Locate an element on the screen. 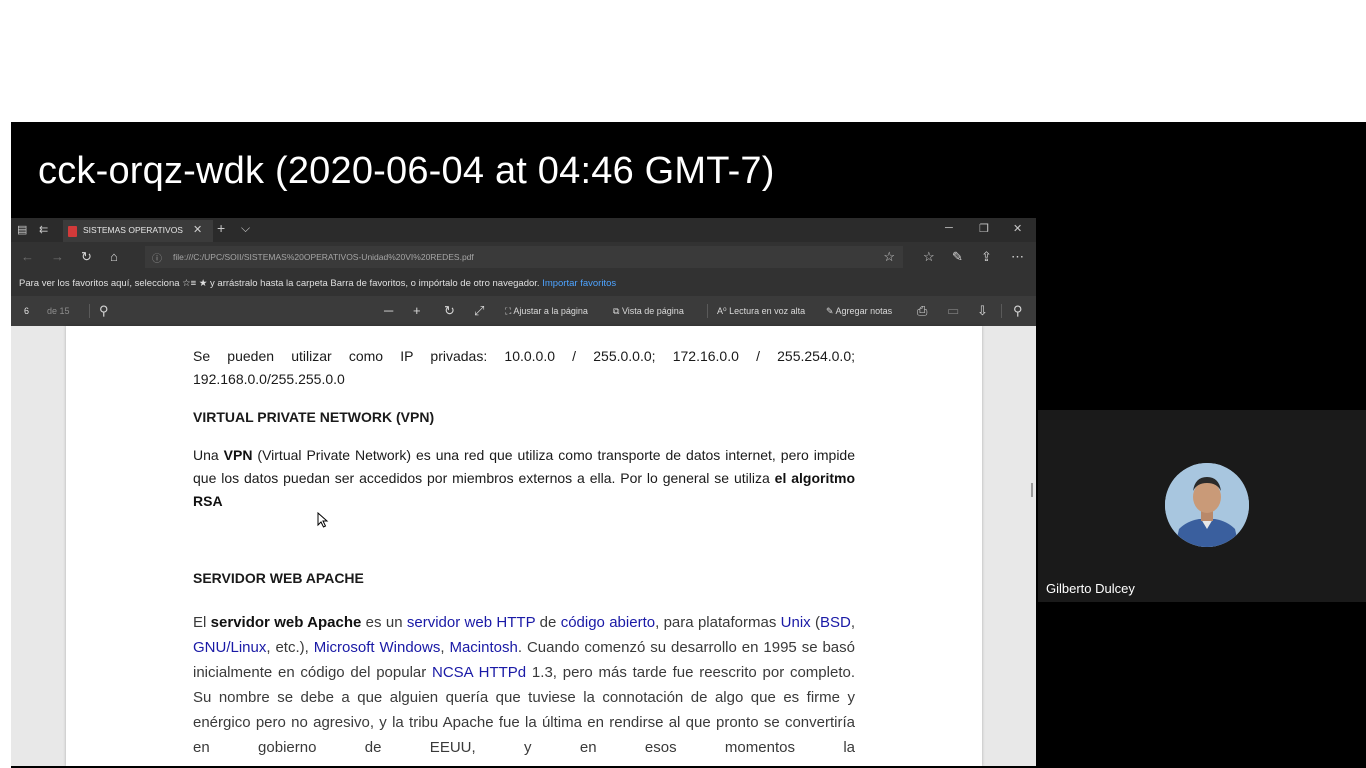  zoom-in-icon: + is located at coordinates (417, 311).